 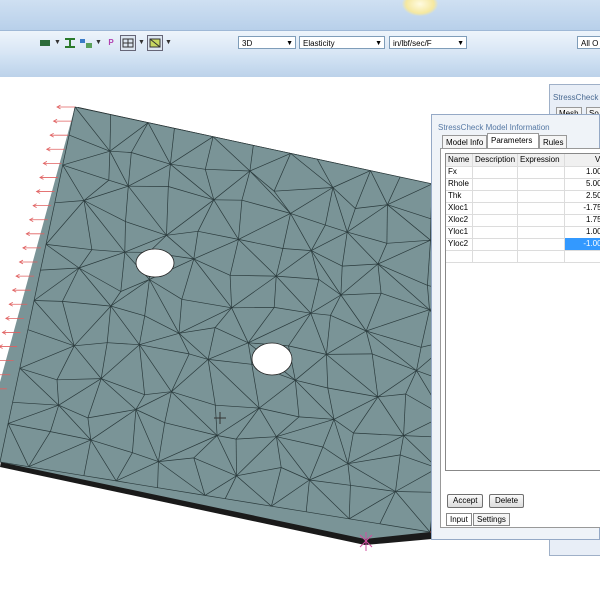 What do you see at coordinates (459, 196) in the screenshot?
I see `cell-name: Thk` at bounding box center [459, 196].